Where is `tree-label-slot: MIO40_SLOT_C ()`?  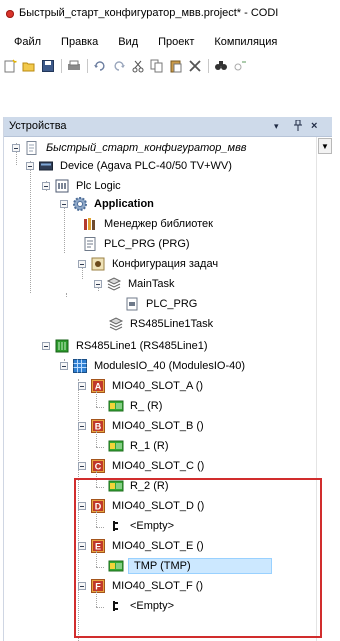 tree-label-slot: MIO40_SLOT_C () is located at coordinates (158, 466).